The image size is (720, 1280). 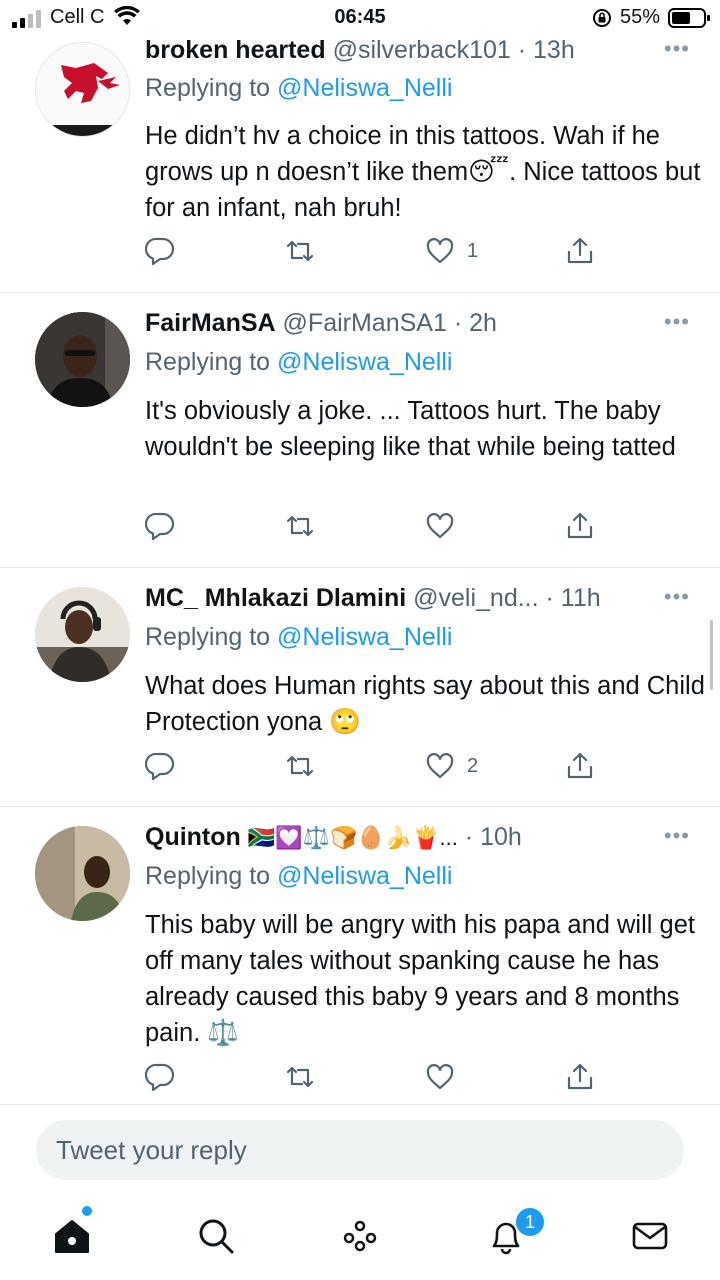 I want to click on like-button: 1, so click(x=451, y=253).